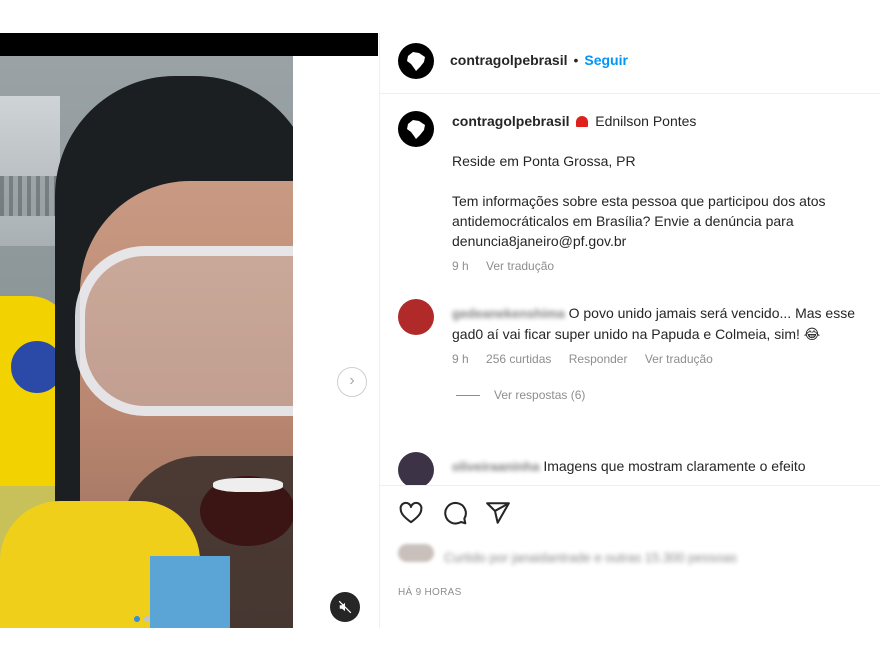 This screenshot has height=660, width=880. Describe the element at coordinates (248, 485) in the screenshot. I see `person-teeth` at that location.